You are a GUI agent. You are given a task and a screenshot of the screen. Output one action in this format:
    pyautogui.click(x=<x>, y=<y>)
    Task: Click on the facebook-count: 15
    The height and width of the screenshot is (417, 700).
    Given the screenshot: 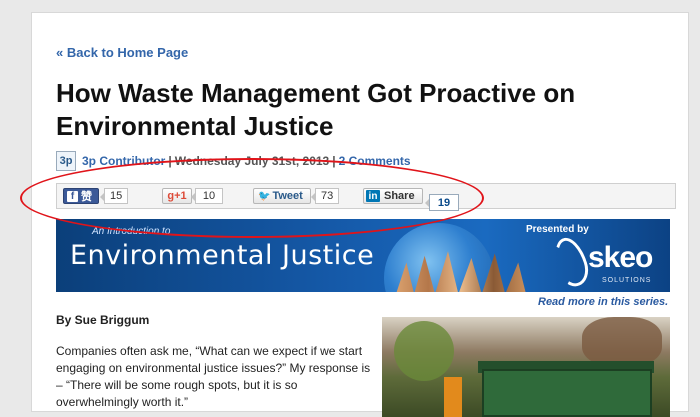 What is the action you would take?
    pyautogui.click(x=114, y=196)
    